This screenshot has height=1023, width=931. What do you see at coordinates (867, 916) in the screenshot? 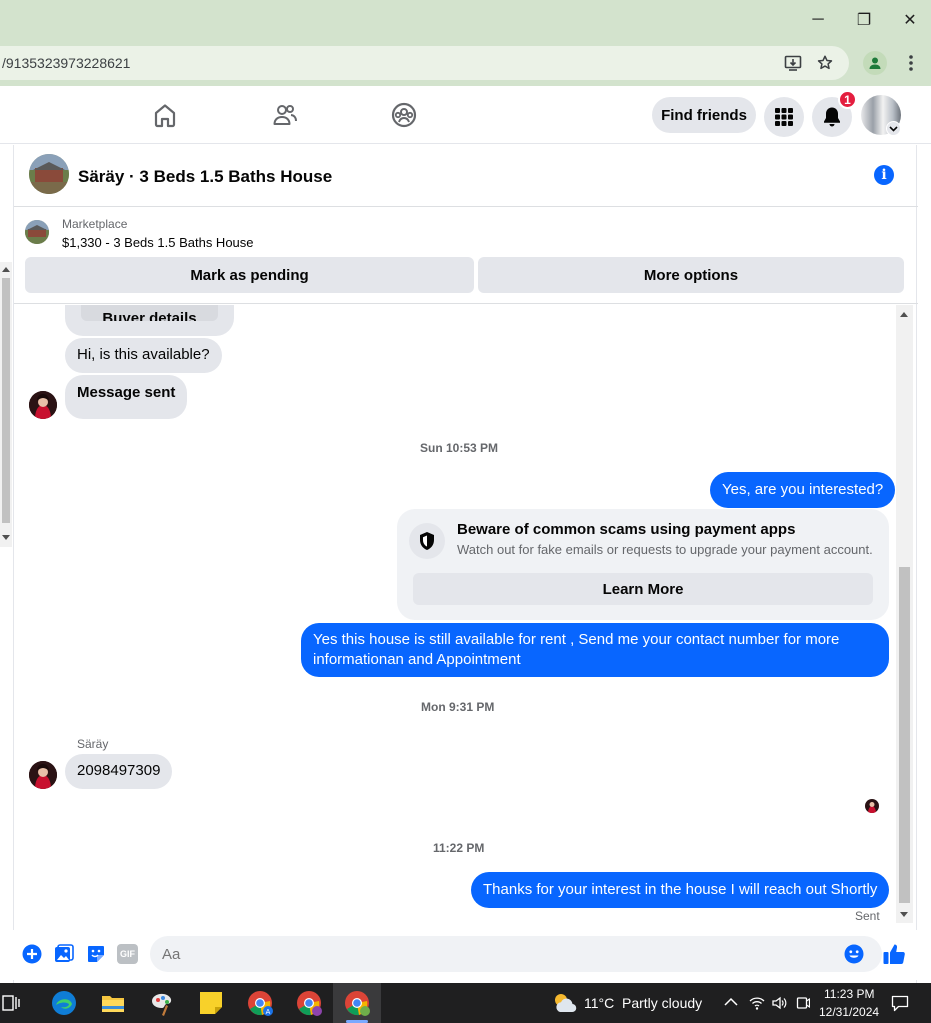
I see `message-status: Sent` at bounding box center [867, 916].